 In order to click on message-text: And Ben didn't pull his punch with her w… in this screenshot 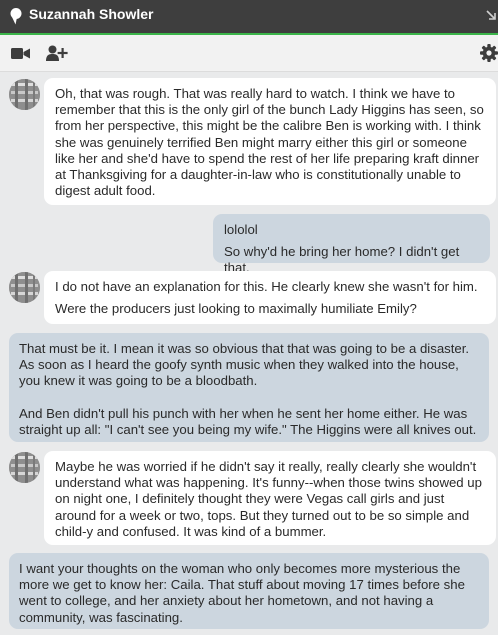, I will do `click(248, 421)`.